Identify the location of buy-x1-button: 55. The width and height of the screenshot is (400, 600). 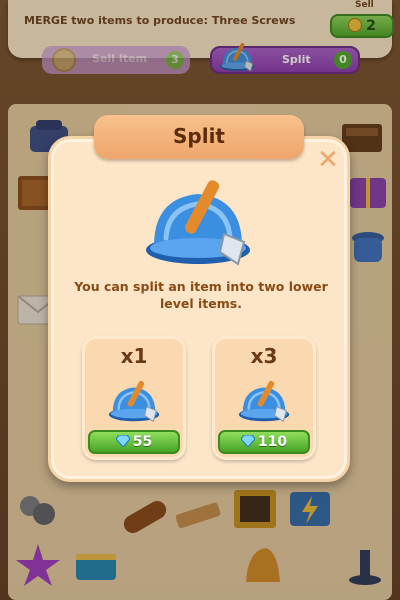
(134, 442).